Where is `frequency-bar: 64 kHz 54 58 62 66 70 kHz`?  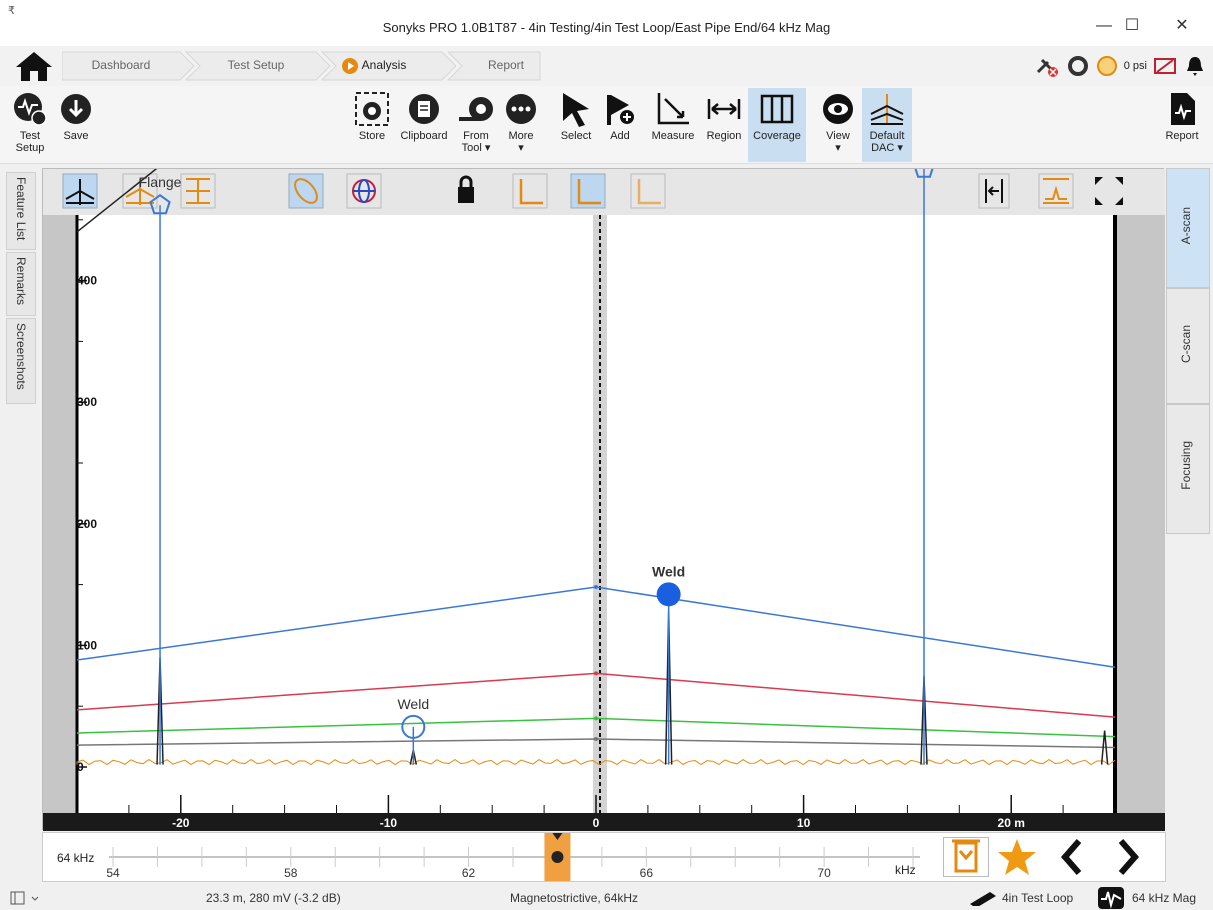 frequency-bar: 64 kHz 54 58 62 66 70 kHz is located at coordinates (604, 857).